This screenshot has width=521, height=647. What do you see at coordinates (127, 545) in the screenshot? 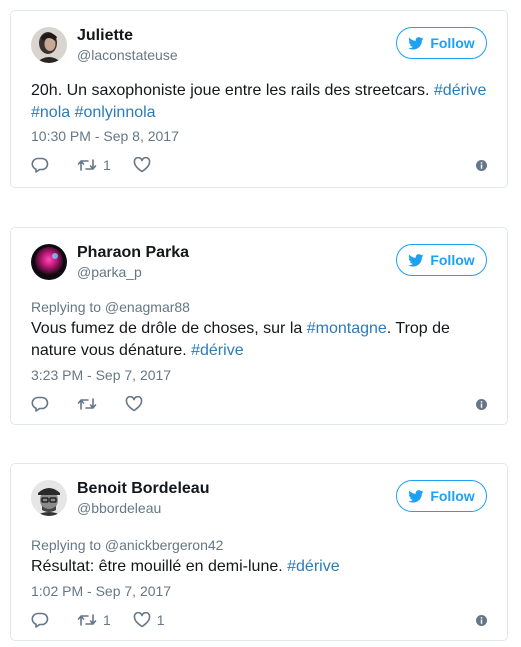
I see `replying-to: Replying to @anickbergeron42` at bounding box center [127, 545].